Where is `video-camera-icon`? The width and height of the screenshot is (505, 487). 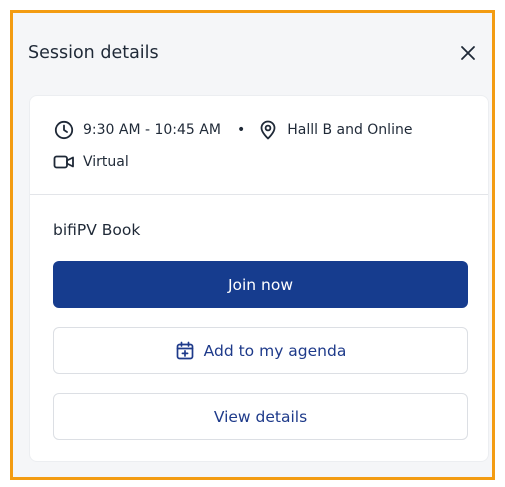 video-camera-icon is located at coordinates (64, 162).